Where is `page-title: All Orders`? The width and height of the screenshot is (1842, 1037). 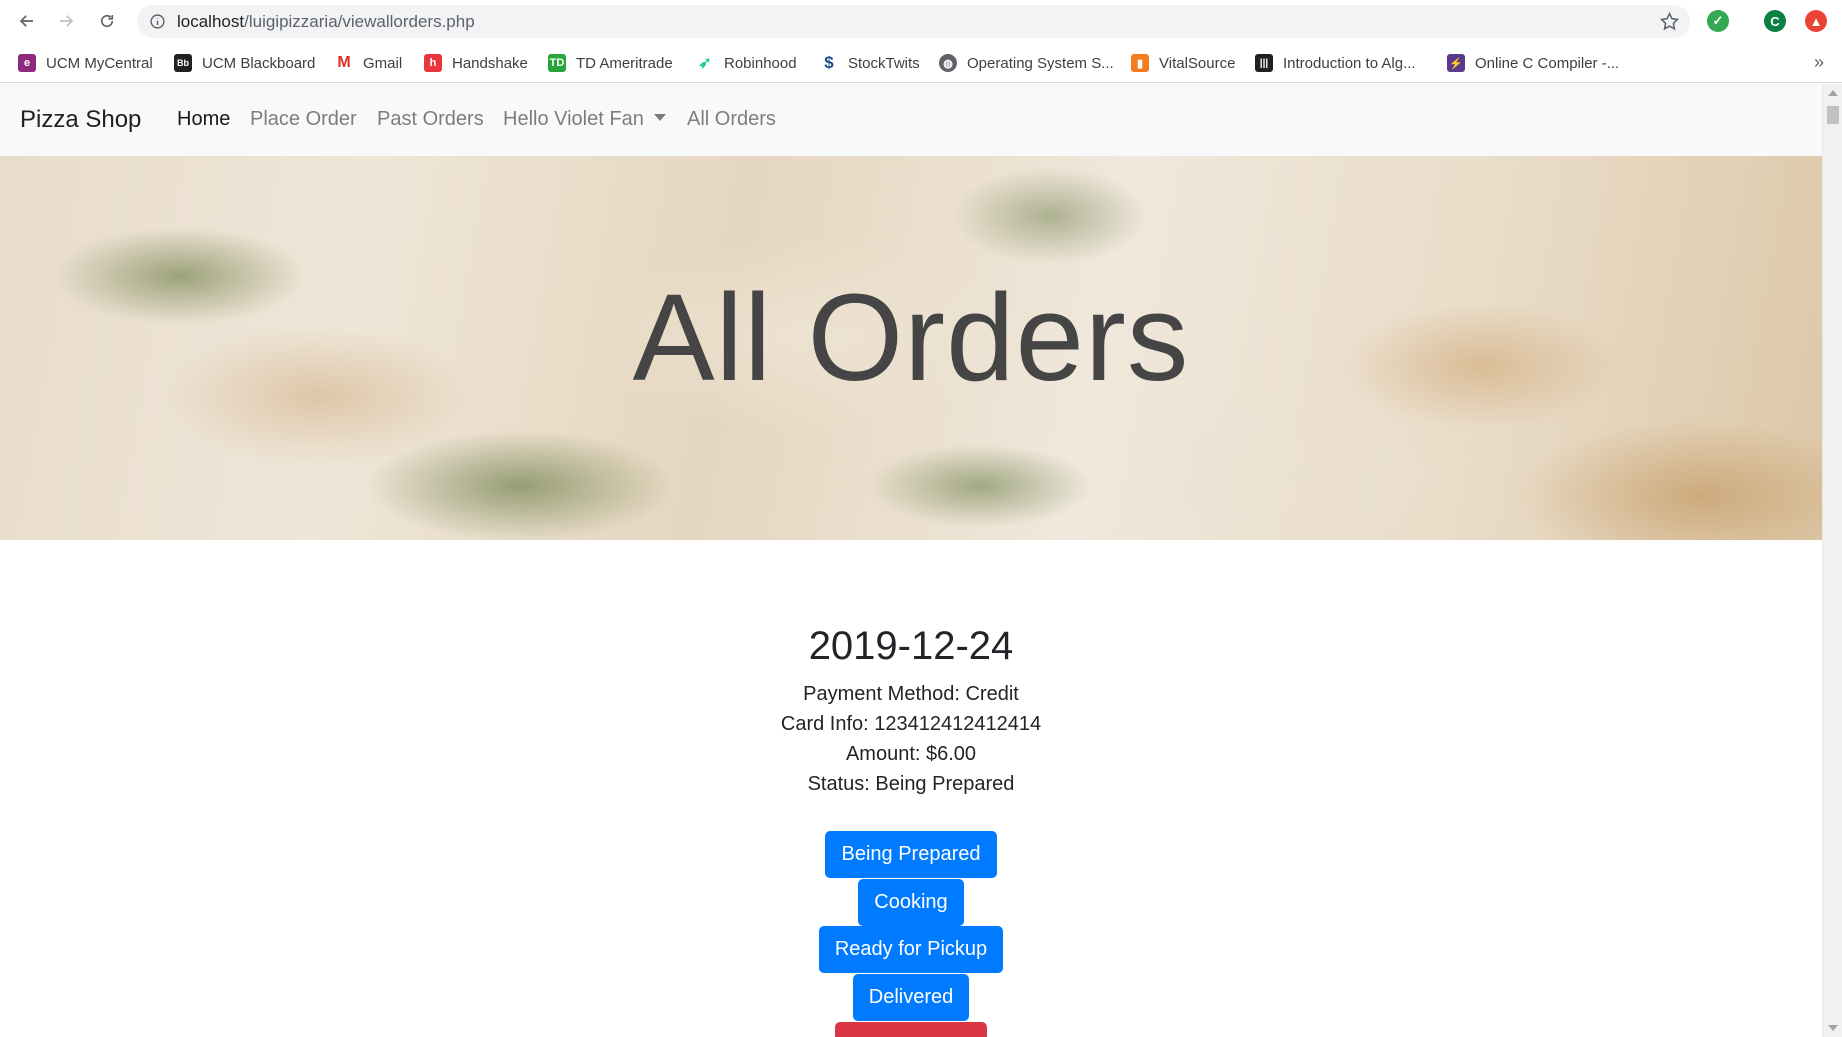 page-title: All Orders is located at coordinates (911, 338).